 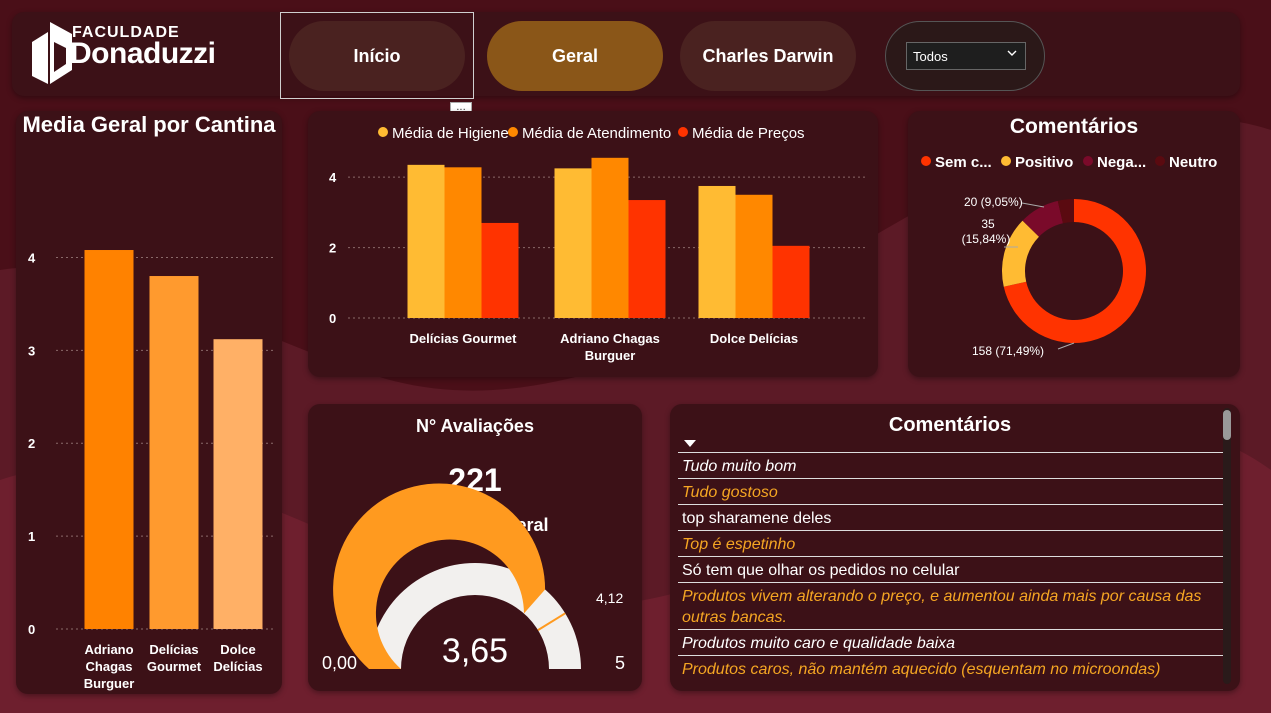 I want to click on legend-label: Média de Preços, so click(x=748, y=133).